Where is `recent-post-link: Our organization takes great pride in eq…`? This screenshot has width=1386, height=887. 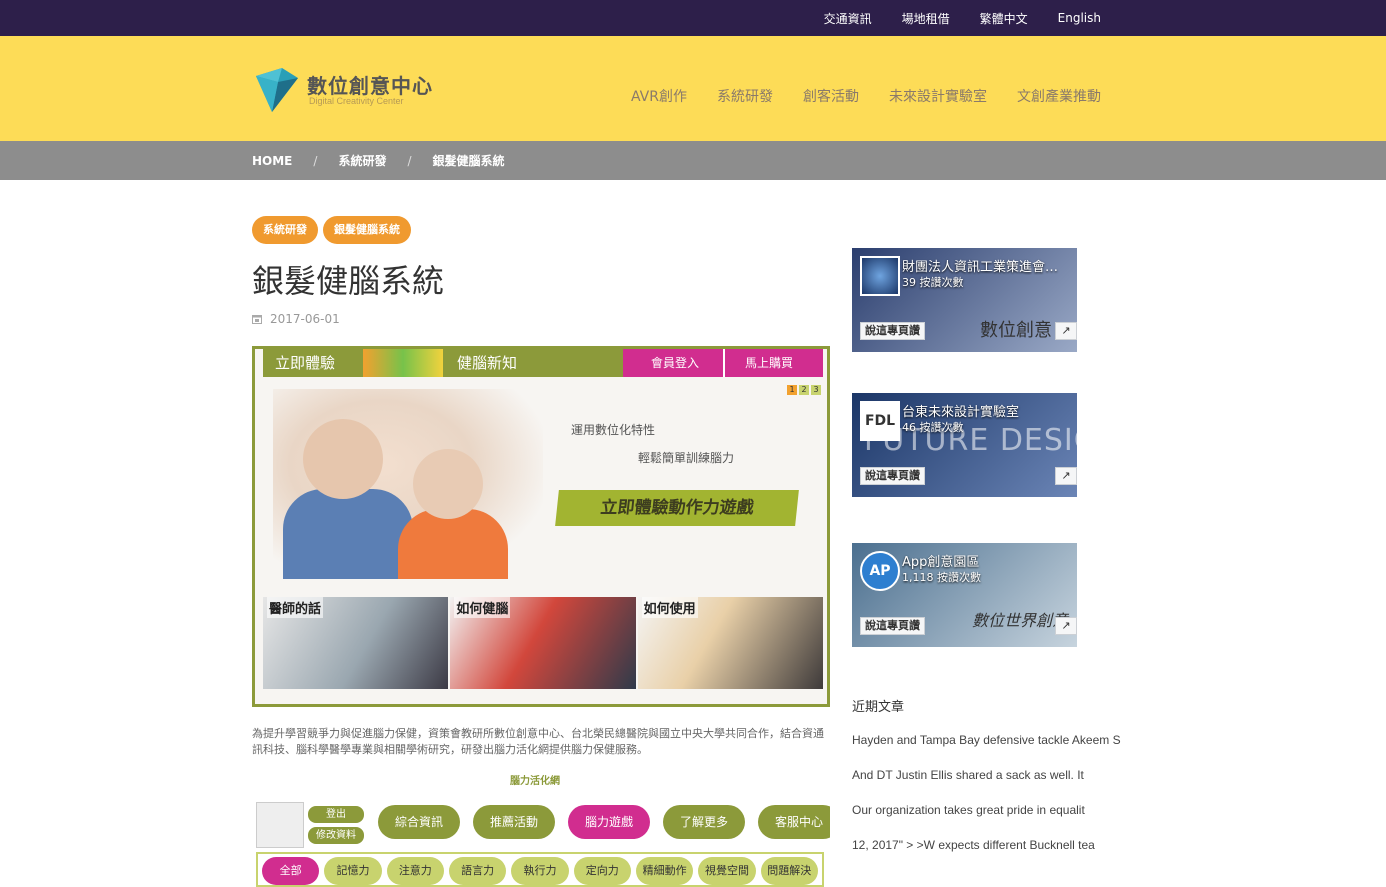
recent-post-link: Our organization takes great pride in eq… is located at coordinates (988, 810).